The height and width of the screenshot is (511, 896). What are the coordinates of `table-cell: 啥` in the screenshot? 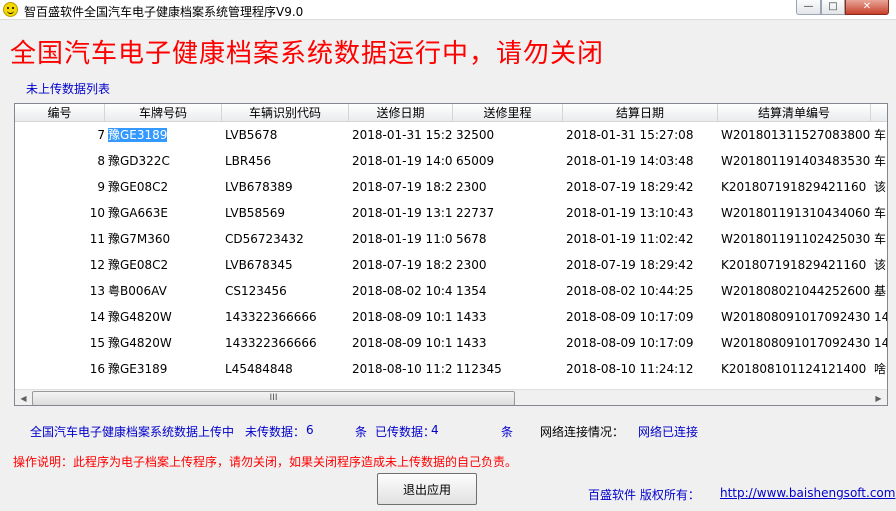 It's located at (879, 370).